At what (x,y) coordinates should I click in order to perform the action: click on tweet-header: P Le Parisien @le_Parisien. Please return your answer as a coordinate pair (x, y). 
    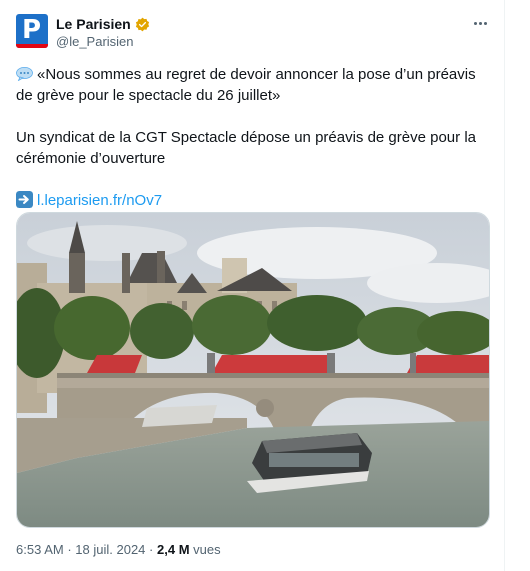
    Looking at the image, I should click on (253, 32).